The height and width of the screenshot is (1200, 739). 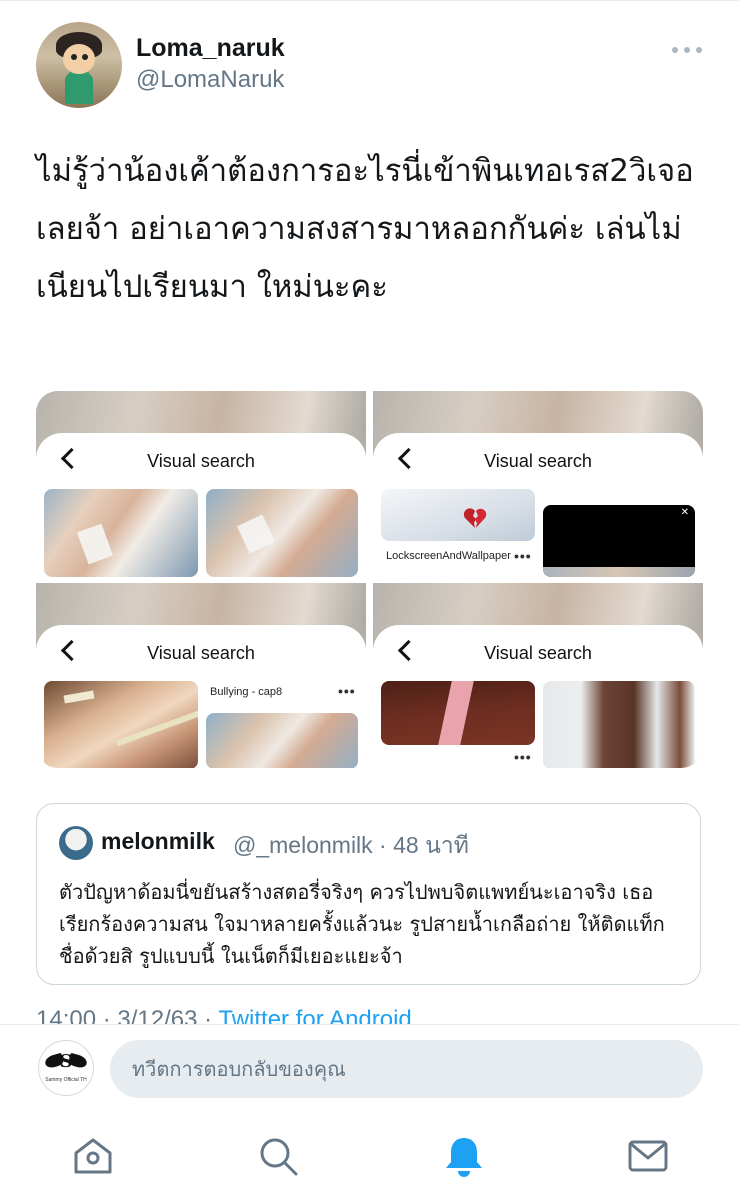 I want to click on pin-label: Bullying - cap8, so click(x=246, y=692).